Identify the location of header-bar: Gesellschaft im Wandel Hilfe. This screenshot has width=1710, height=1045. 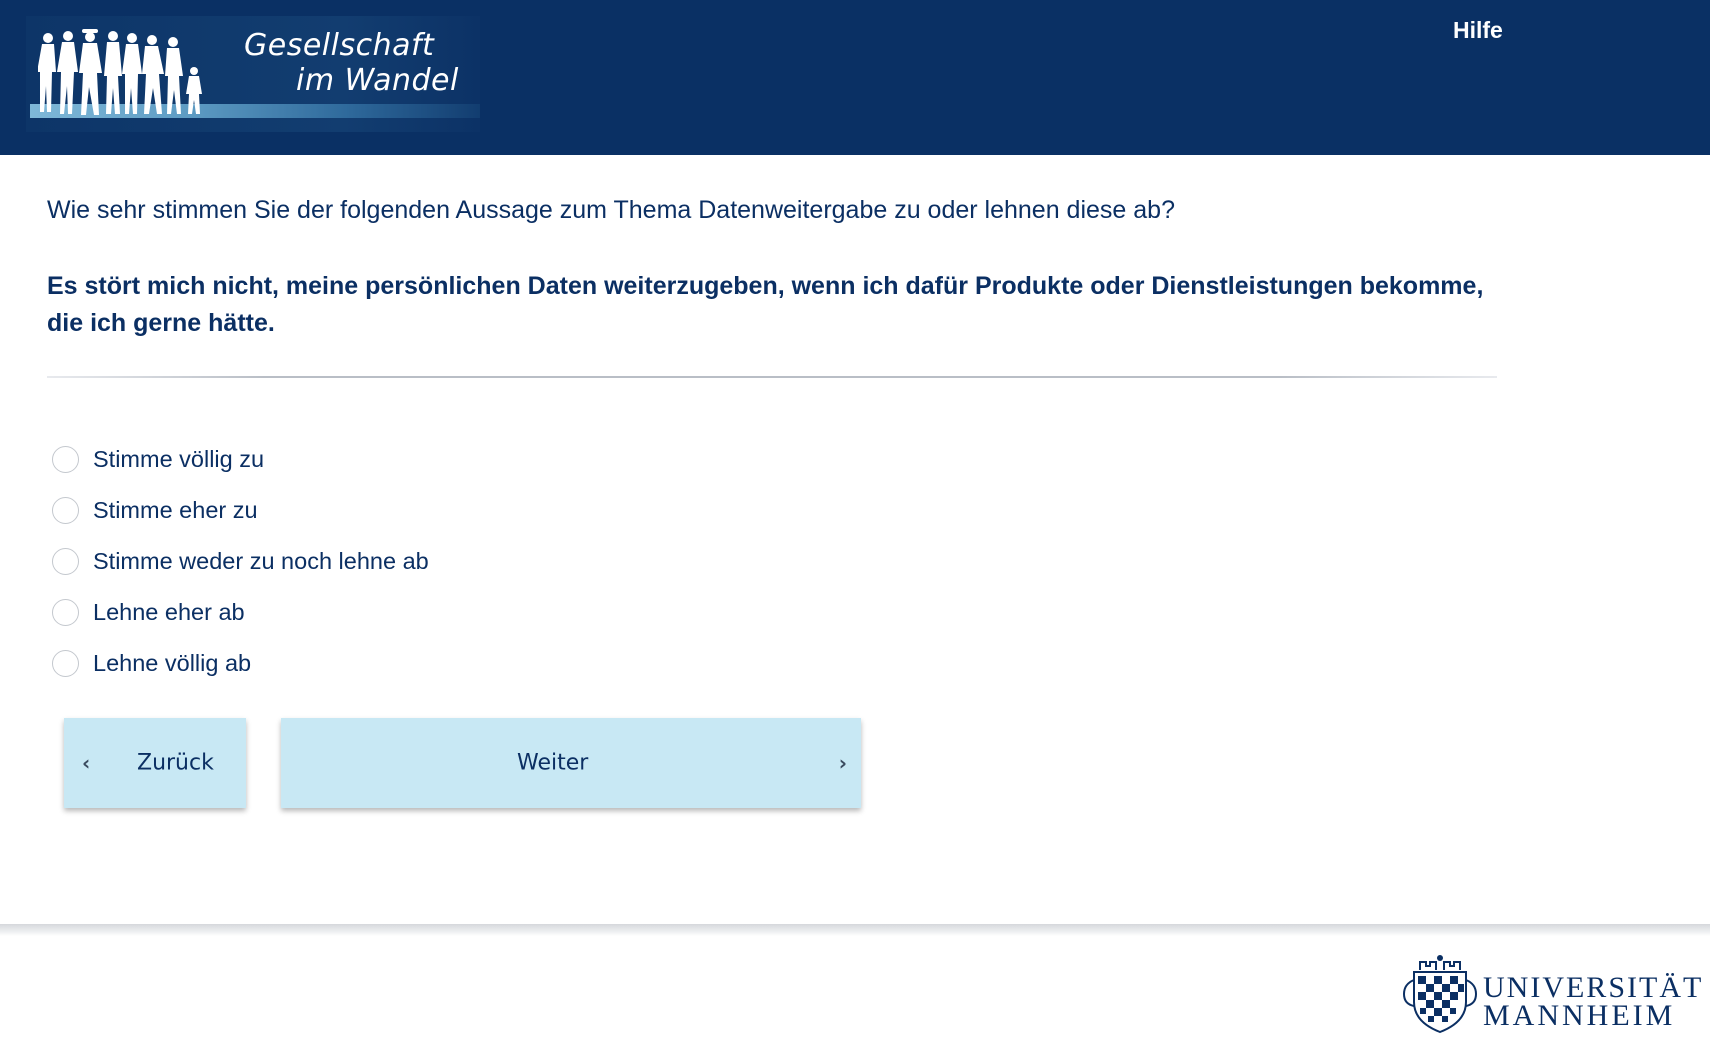
(855, 77).